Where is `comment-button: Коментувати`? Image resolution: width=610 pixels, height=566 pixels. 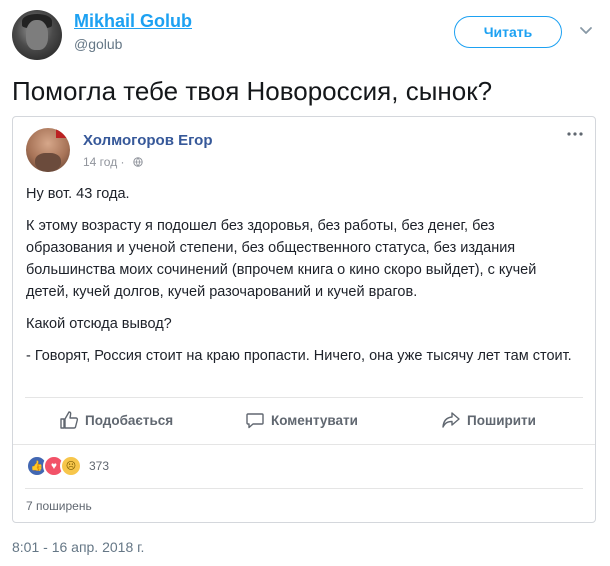
comment-button: Коментувати is located at coordinates (301, 420).